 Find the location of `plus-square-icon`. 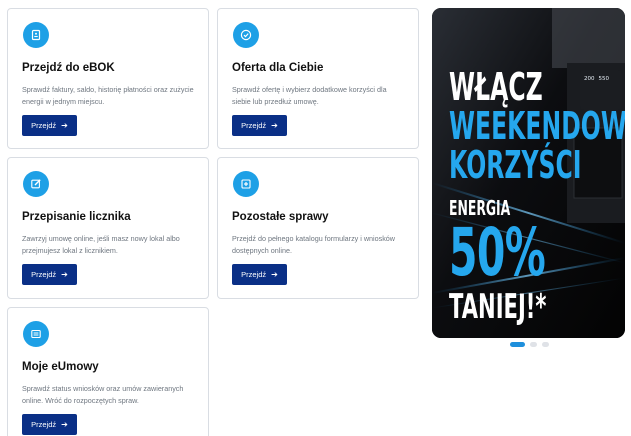

plus-square-icon is located at coordinates (246, 184).